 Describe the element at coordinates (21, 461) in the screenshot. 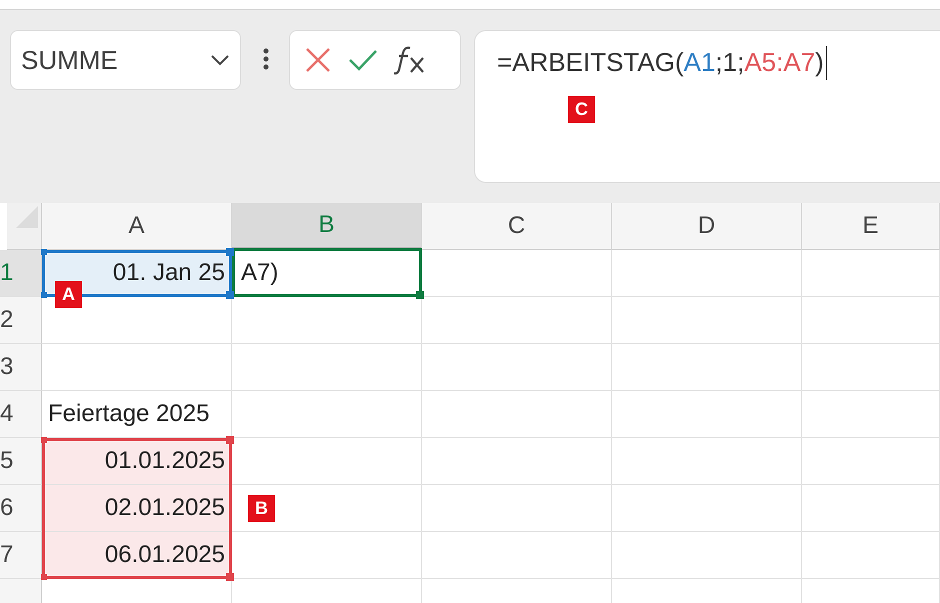

I see `row-header: 5` at that location.